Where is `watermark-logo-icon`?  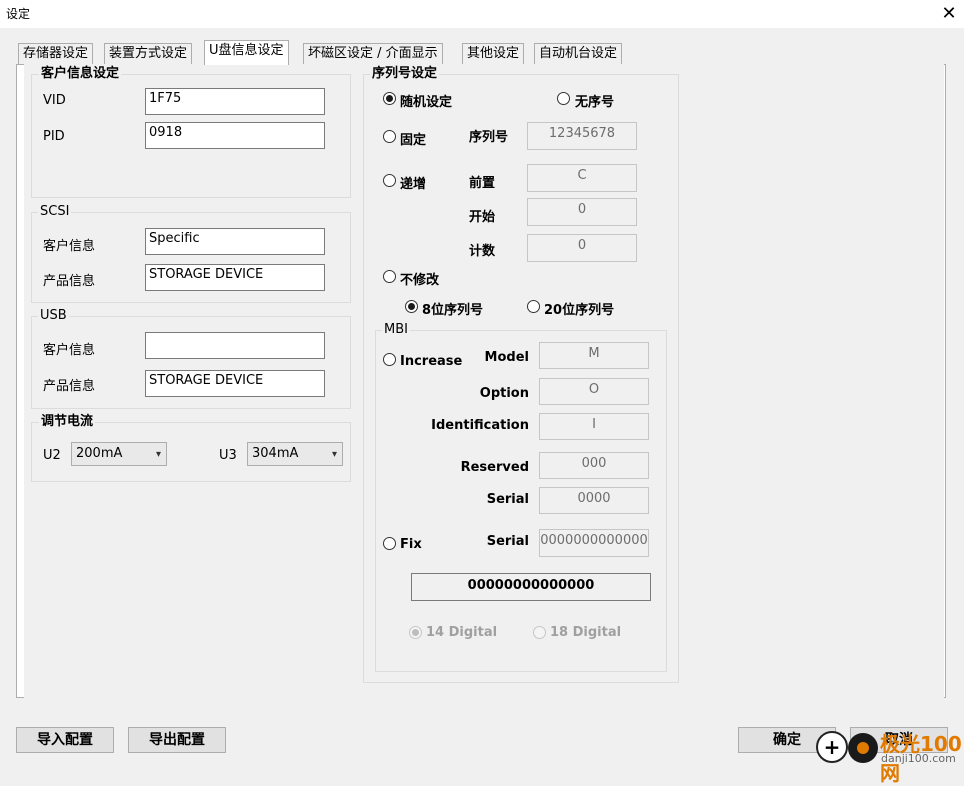
watermark-logo-icon is located at coordinates (863, 748).